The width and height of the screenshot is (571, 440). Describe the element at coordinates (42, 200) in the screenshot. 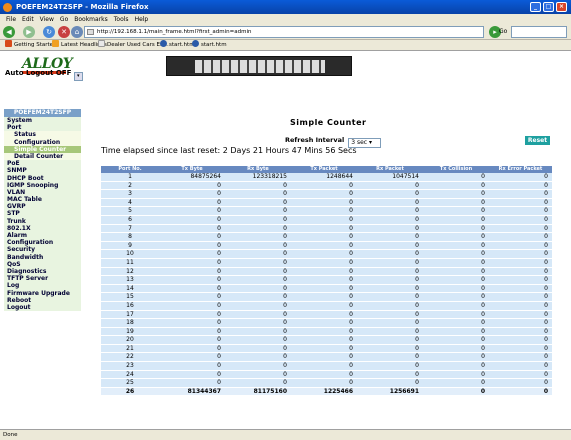

I see `sidebar-item: MAC Table` at that location.